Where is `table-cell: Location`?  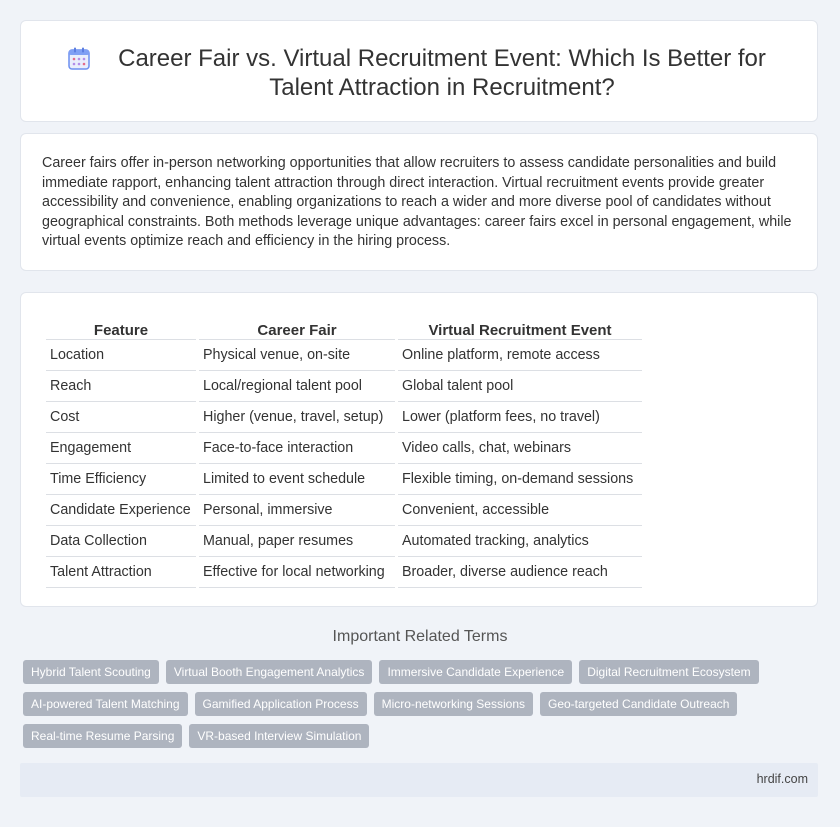
table-cell: Location is located at coordinates (121, 355).